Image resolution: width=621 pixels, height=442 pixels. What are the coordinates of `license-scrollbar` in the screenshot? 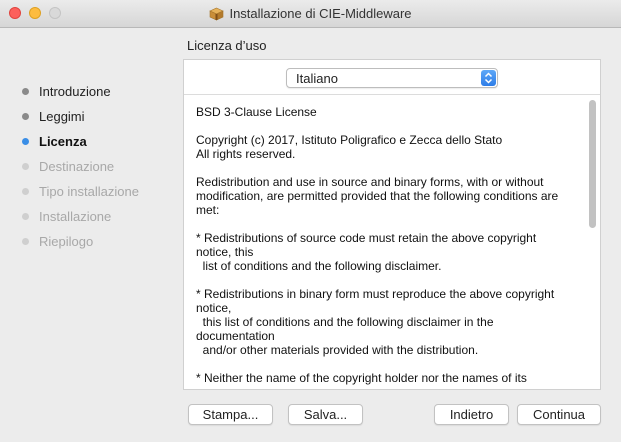 It's located at (592, 164).